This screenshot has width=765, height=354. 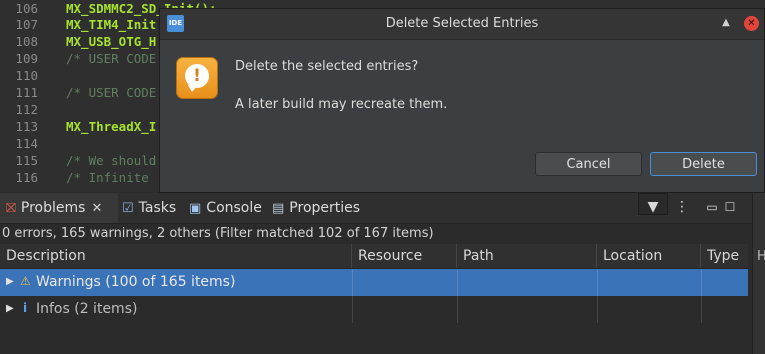 I want to click on column-header-resource: Resource, so click(x=404, y=256).